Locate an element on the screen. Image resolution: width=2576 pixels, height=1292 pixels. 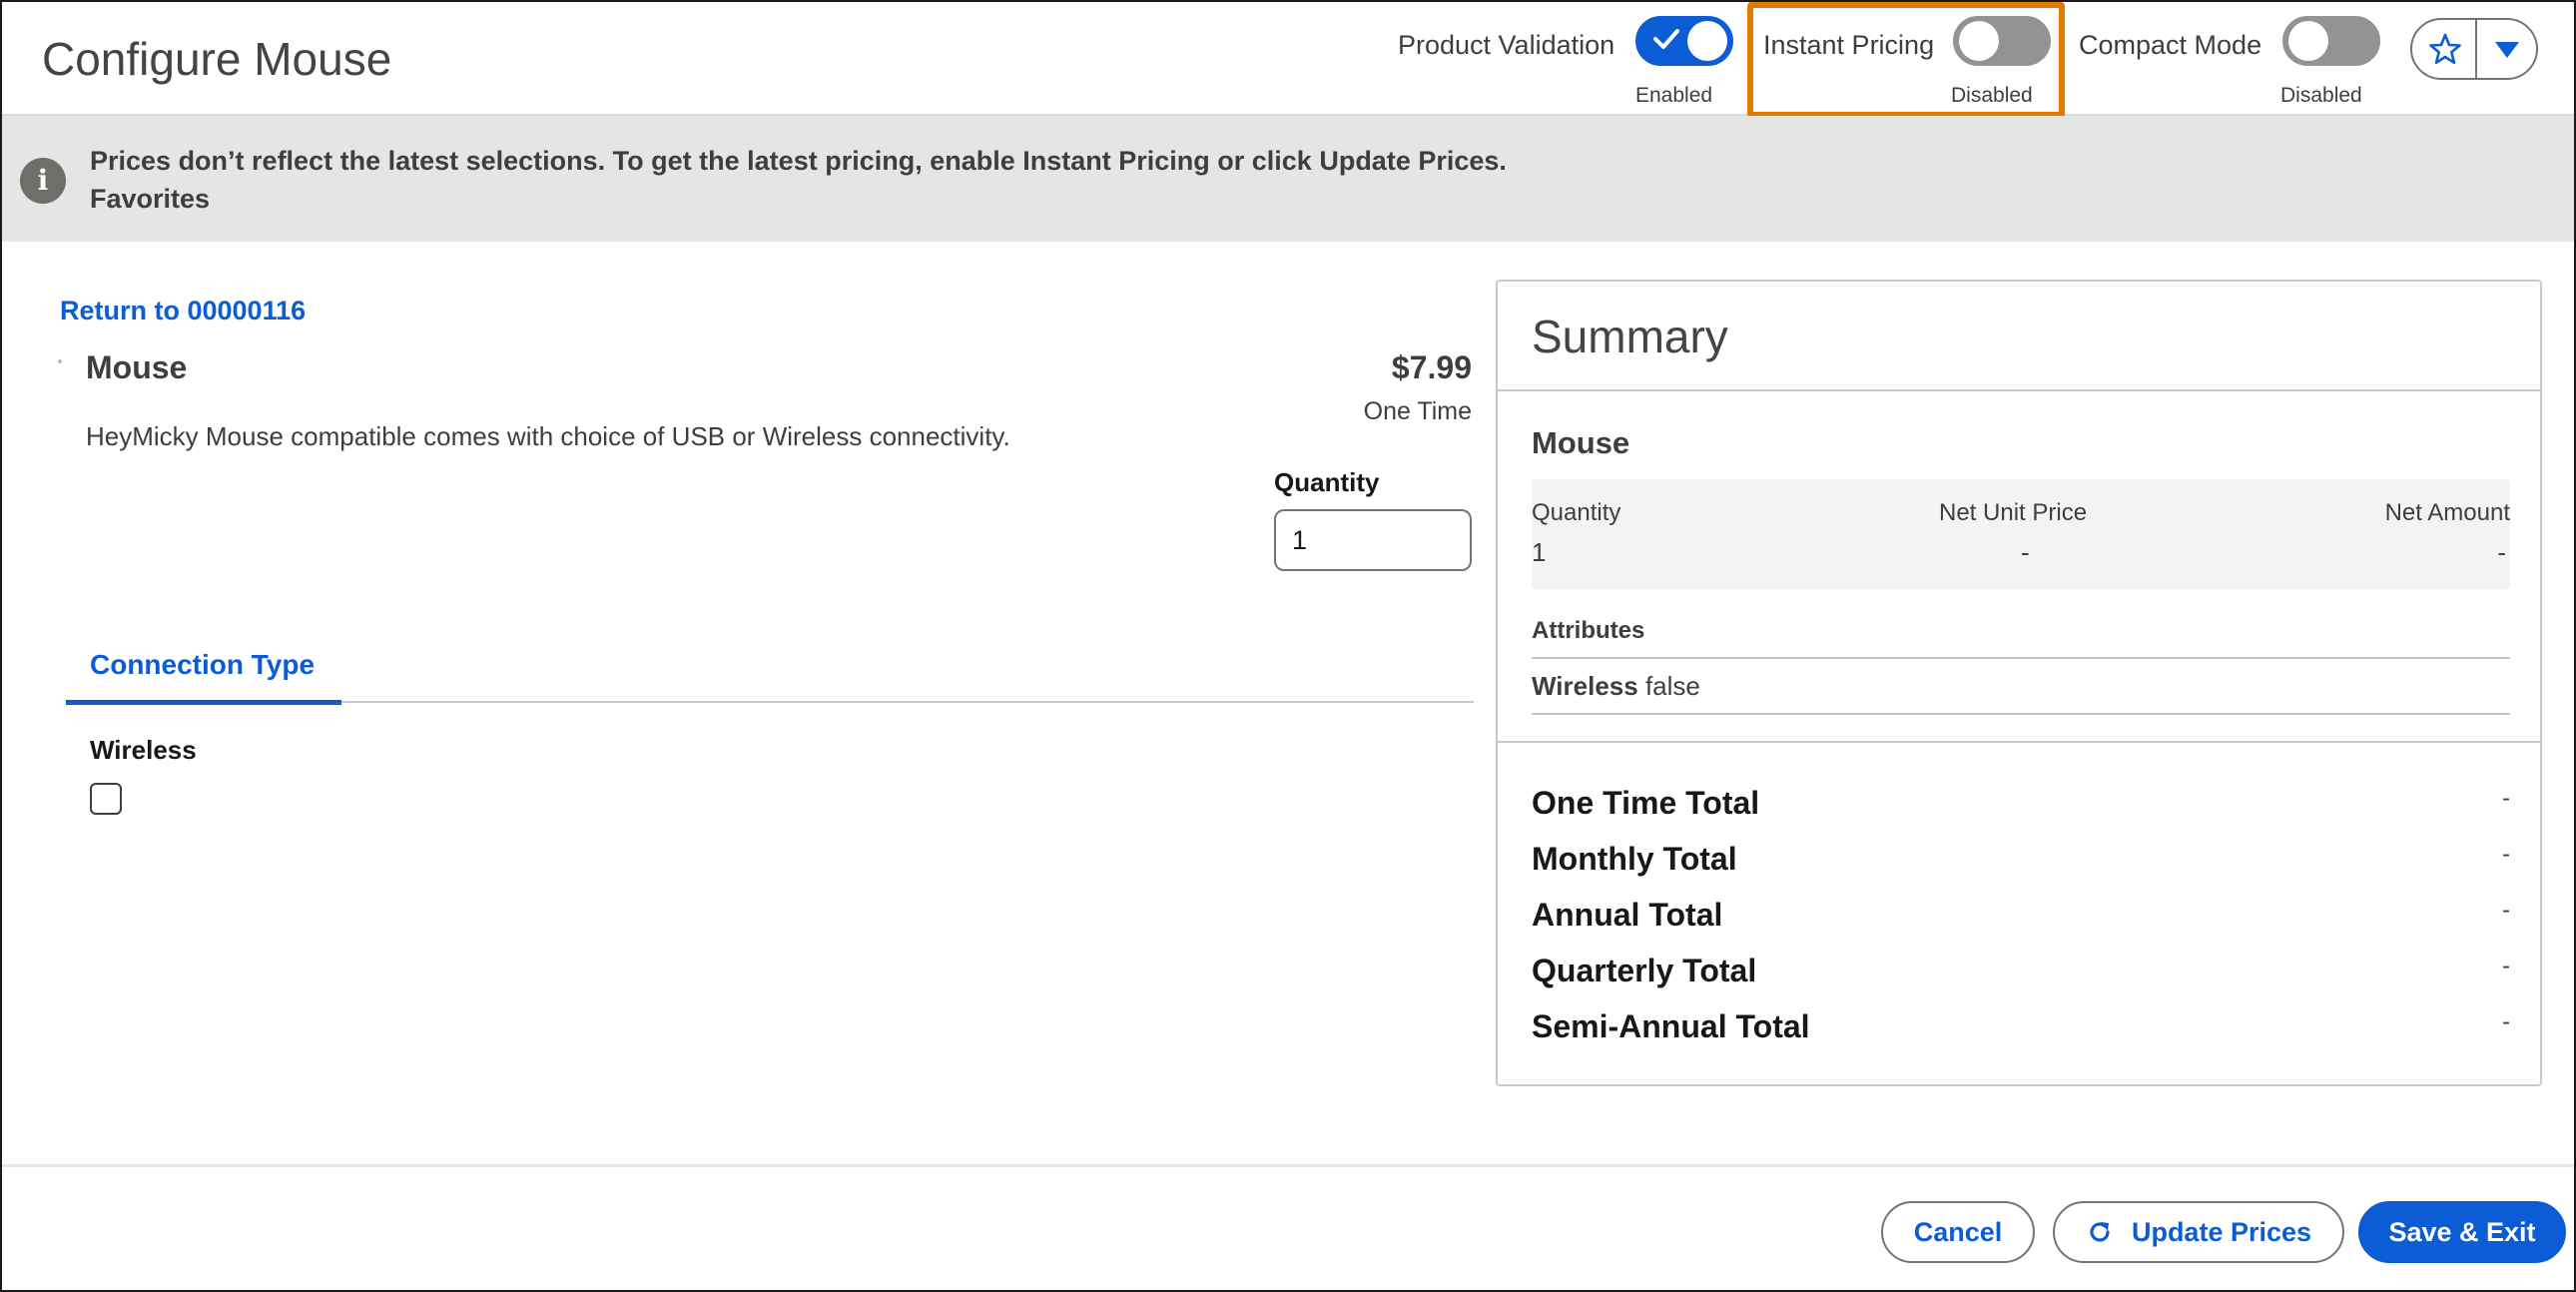
quantity-input is located at coordinates (1373, 540).